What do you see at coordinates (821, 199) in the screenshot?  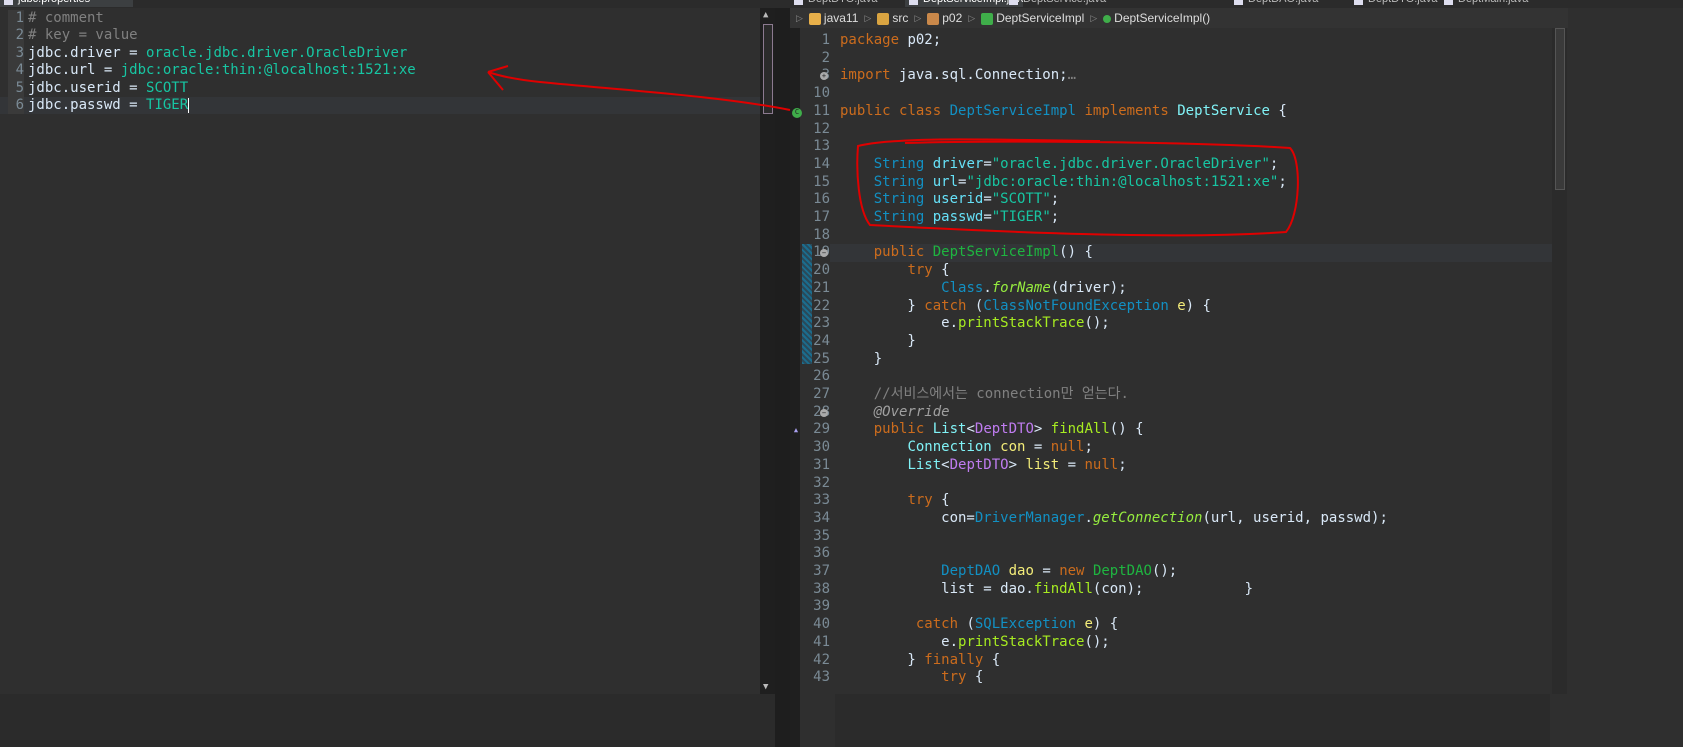 I see `line-number: 16` at bounding box center [821, 199].